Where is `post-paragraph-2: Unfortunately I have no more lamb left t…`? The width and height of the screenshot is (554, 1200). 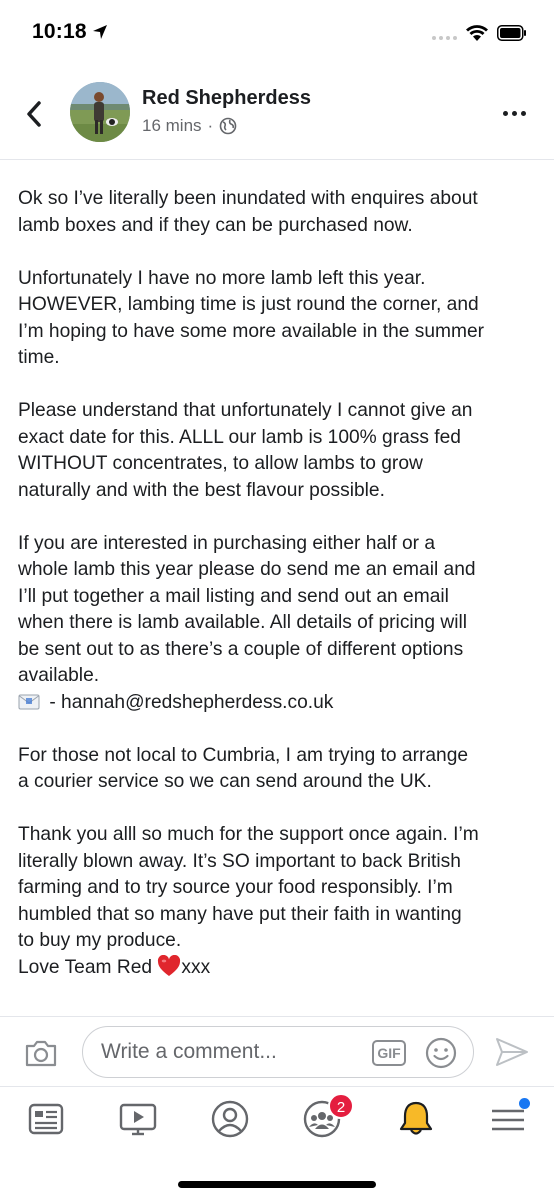 post-paragraph-2: Unfortunately I have no more lamb left t… is located at coordinates (251, 318).